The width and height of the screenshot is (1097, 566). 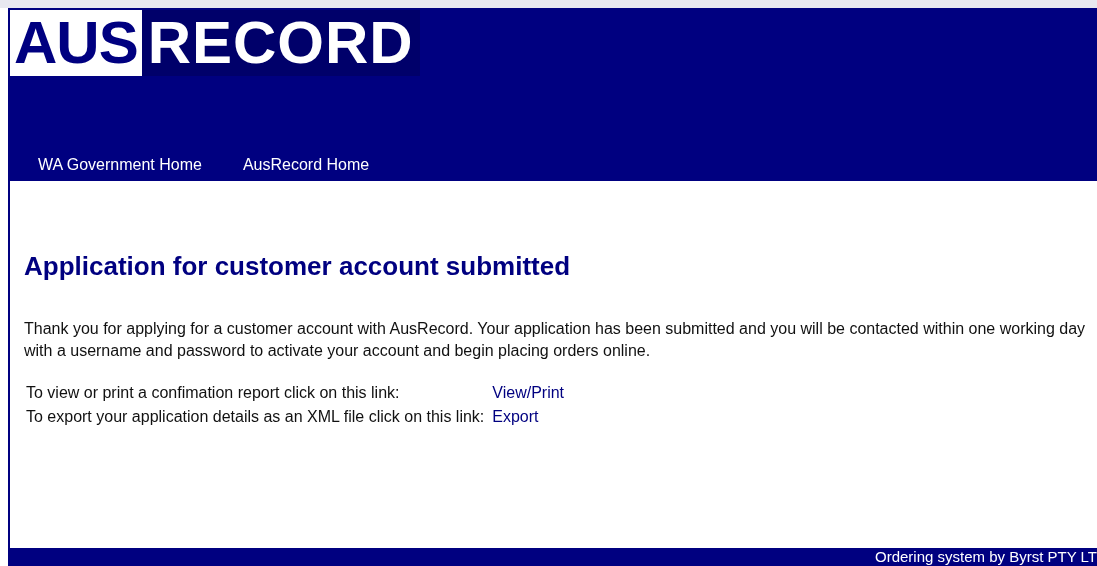 I want to click on text-link: Export, so click(x=528, y=417).